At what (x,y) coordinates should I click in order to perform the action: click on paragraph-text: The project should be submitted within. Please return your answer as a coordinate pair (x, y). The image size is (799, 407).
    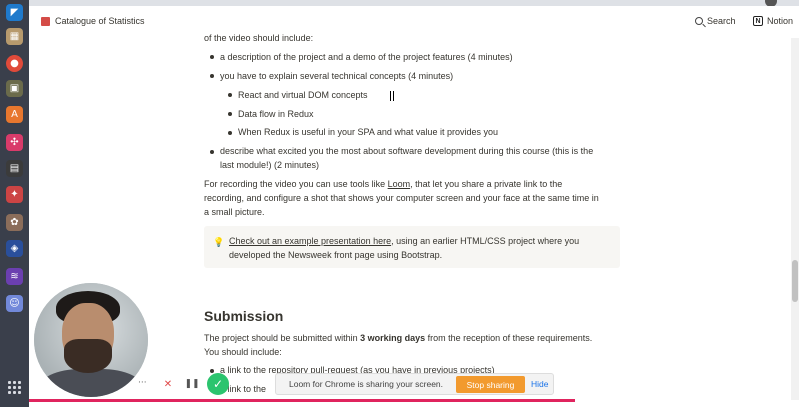
    Looking at the image, I should click on (282, 338).